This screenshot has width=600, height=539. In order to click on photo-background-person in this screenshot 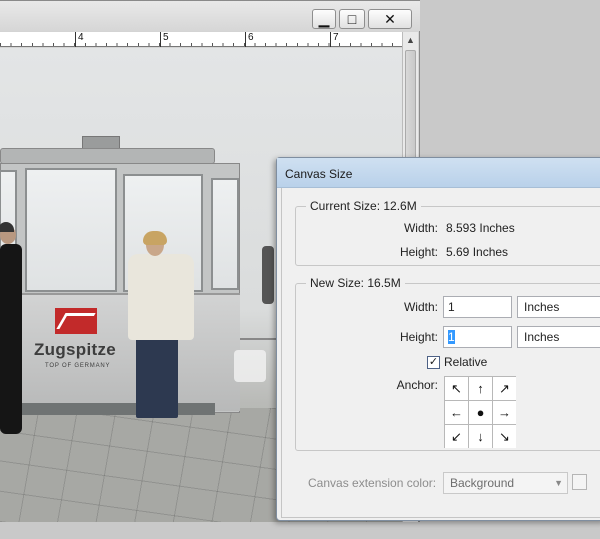, I will do `click(268, 275)`.